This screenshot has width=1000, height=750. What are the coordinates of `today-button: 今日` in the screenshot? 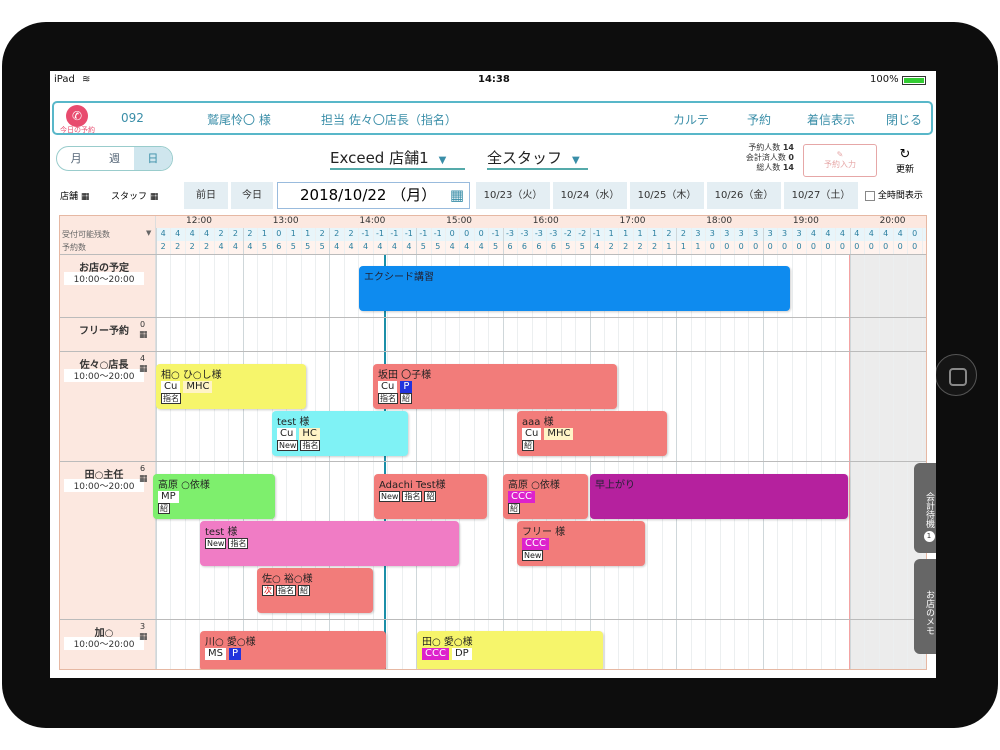 It's located at (252, 195).